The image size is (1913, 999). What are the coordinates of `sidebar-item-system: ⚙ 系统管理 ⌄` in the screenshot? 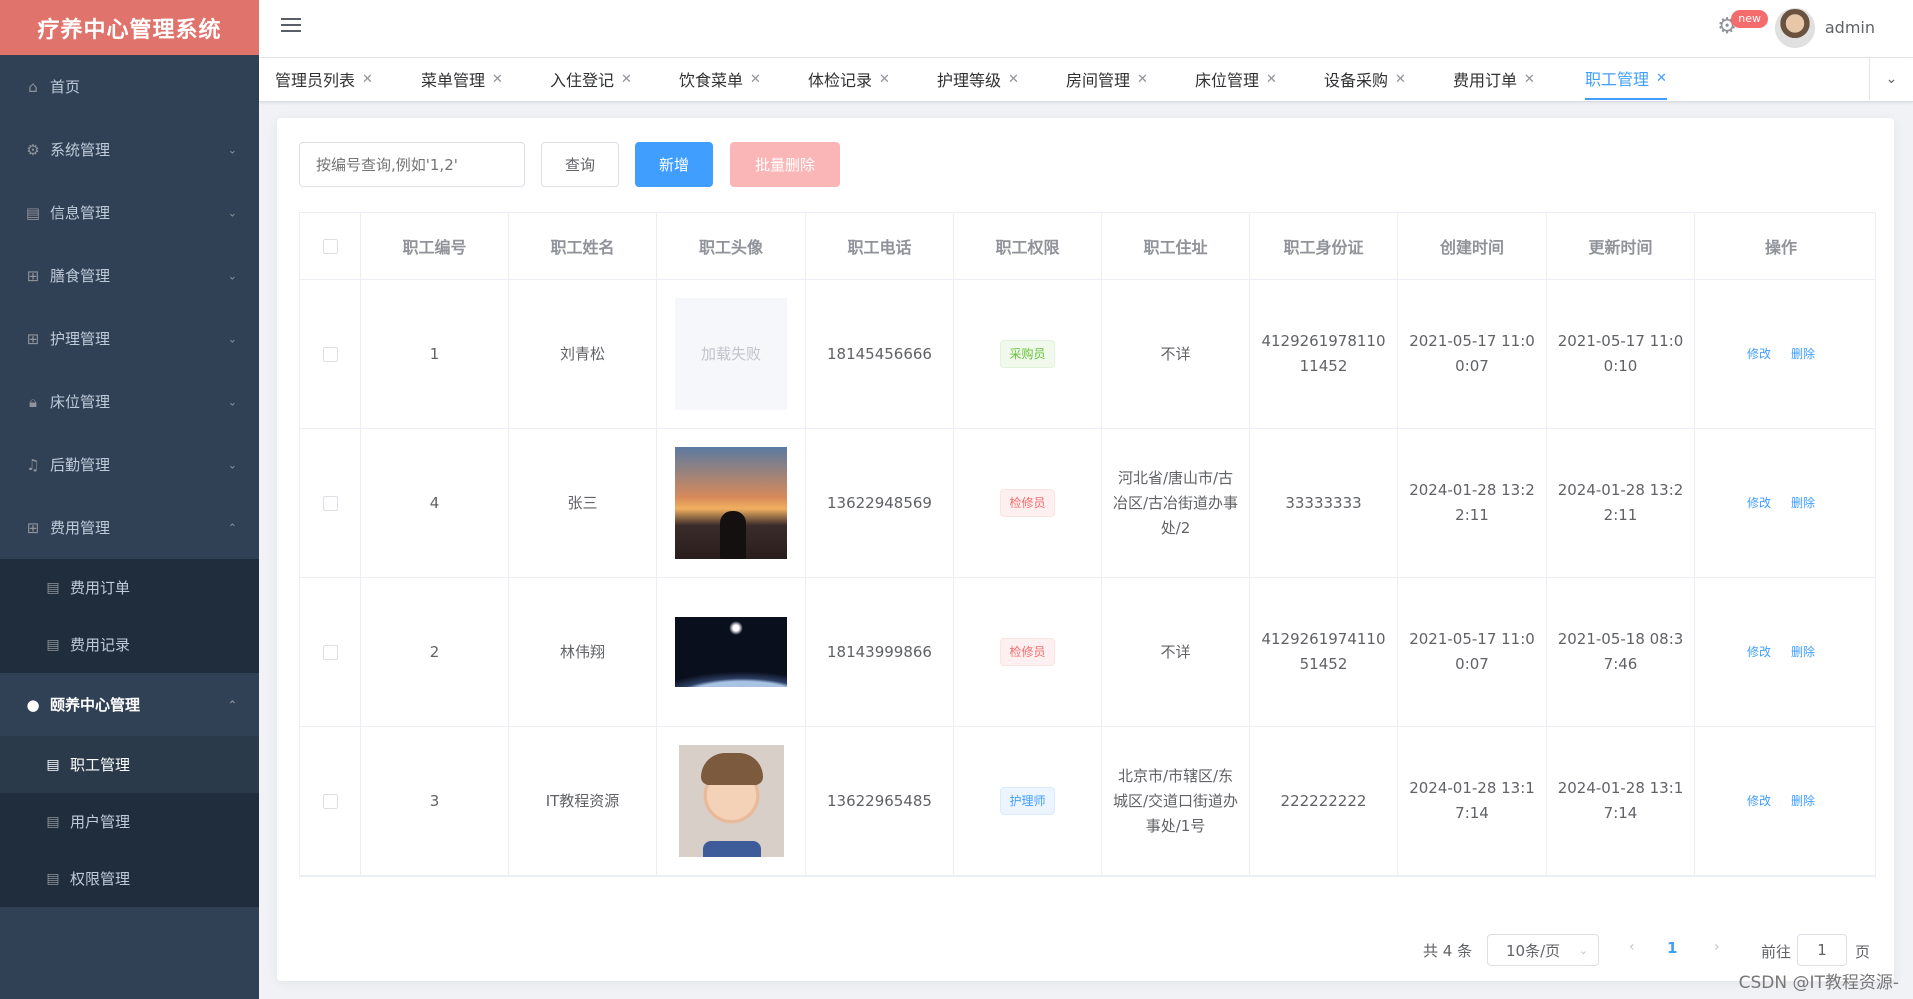 It's located at (129, 149).